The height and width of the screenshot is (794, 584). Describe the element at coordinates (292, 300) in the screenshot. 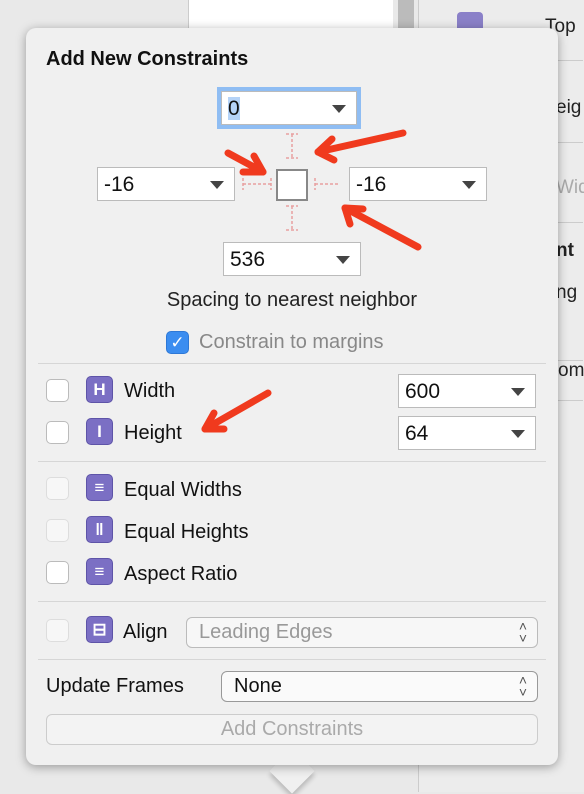

I see `spacing-caption: Spacing to nearest neighbor` at that location.